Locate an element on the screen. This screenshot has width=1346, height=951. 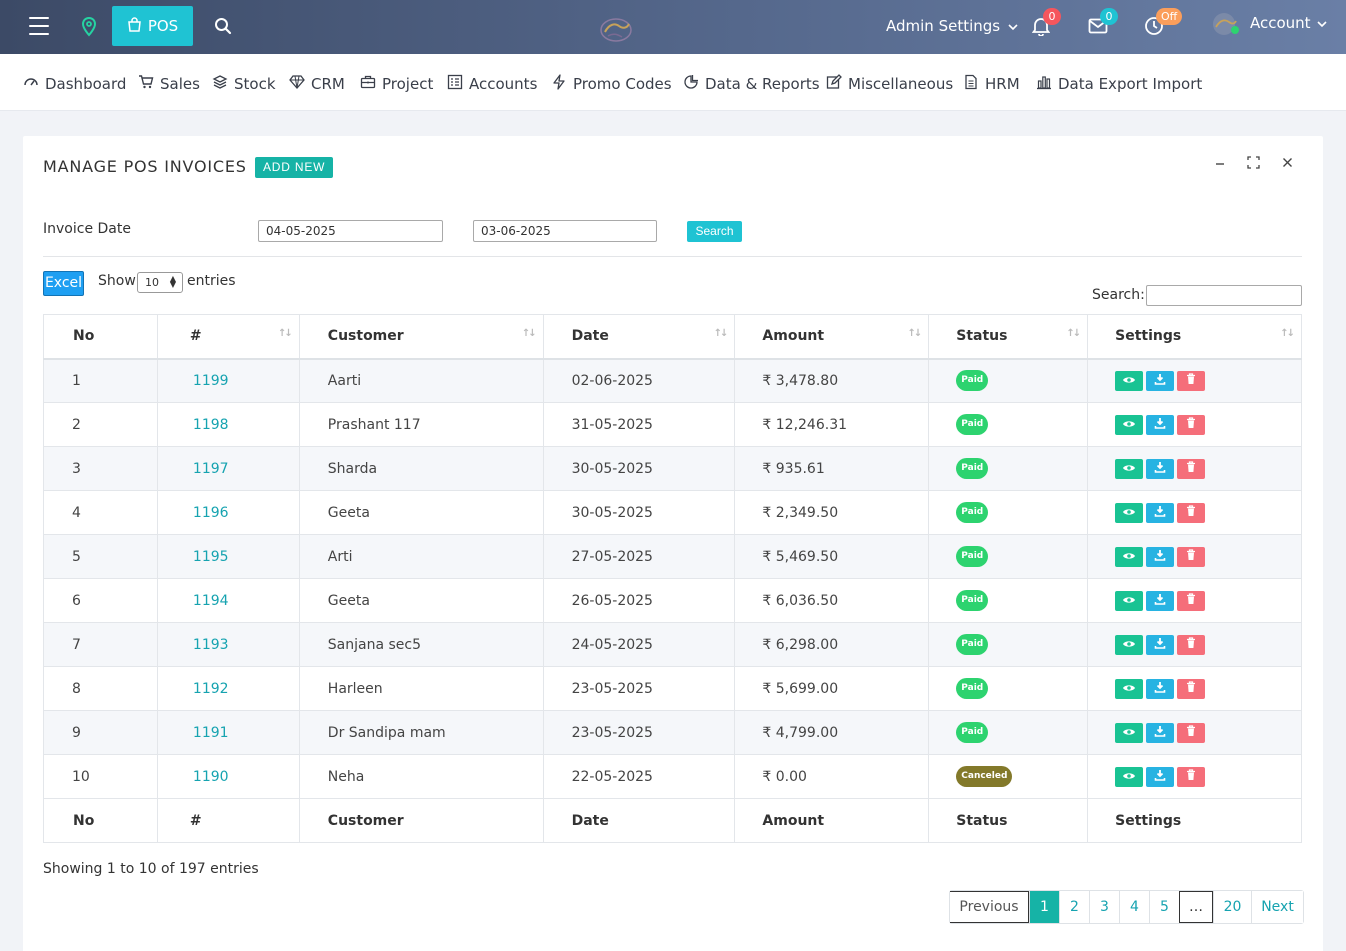
page-4-button: 4 is located at coordinates (1134, 907).